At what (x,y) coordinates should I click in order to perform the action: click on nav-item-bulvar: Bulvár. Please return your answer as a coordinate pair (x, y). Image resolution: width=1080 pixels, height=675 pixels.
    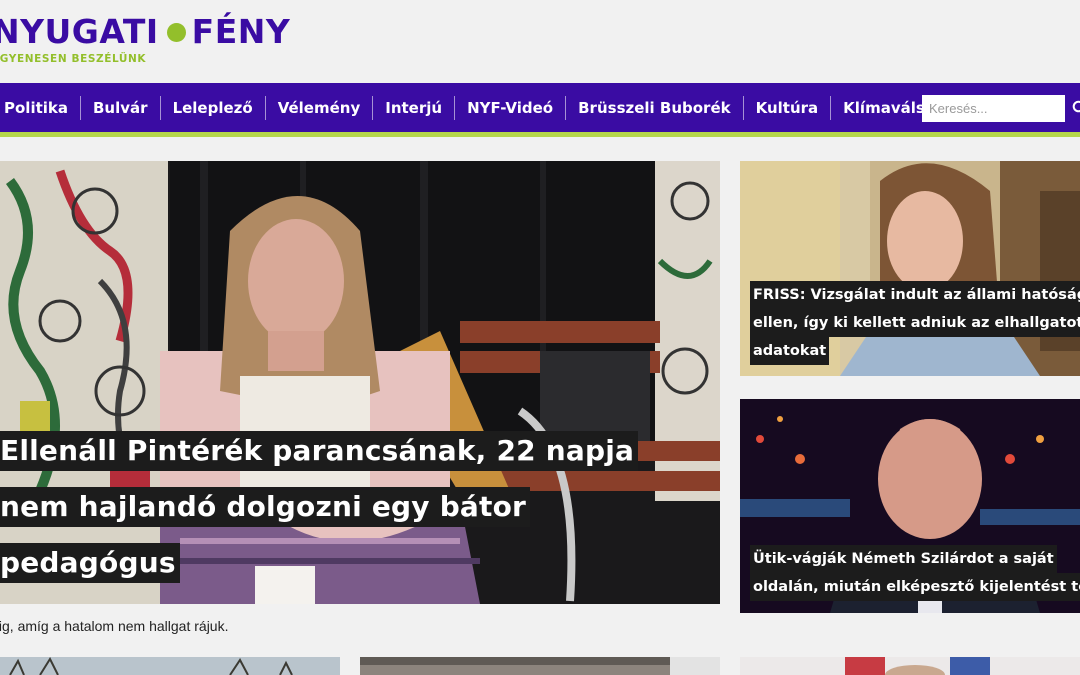
    Looking at the image, I should click on (121, 107).